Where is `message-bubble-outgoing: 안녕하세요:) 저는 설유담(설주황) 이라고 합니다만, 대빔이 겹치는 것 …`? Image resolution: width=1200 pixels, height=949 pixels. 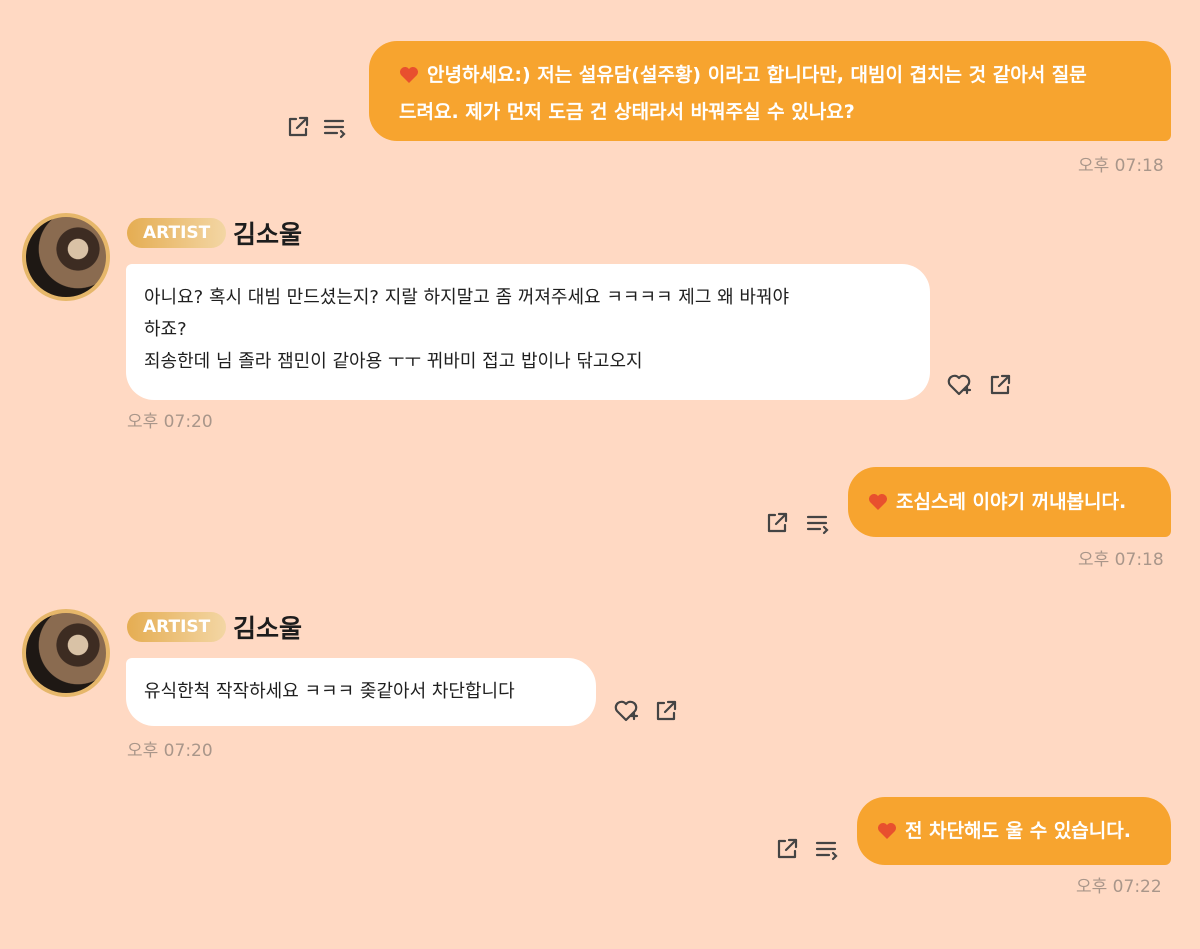 message-bubble-outgoing: 안녕하세요:) 저는 설유담(설주황) 이라고 합니다만, 대빔이 겹치는 것 … is located at coordinates (770, 91).